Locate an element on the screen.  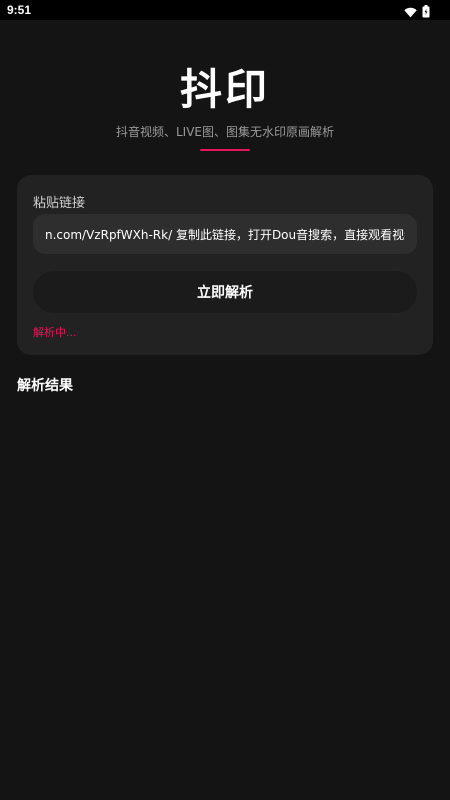
app-title: 抖印 is located at coordinates (224, 89).